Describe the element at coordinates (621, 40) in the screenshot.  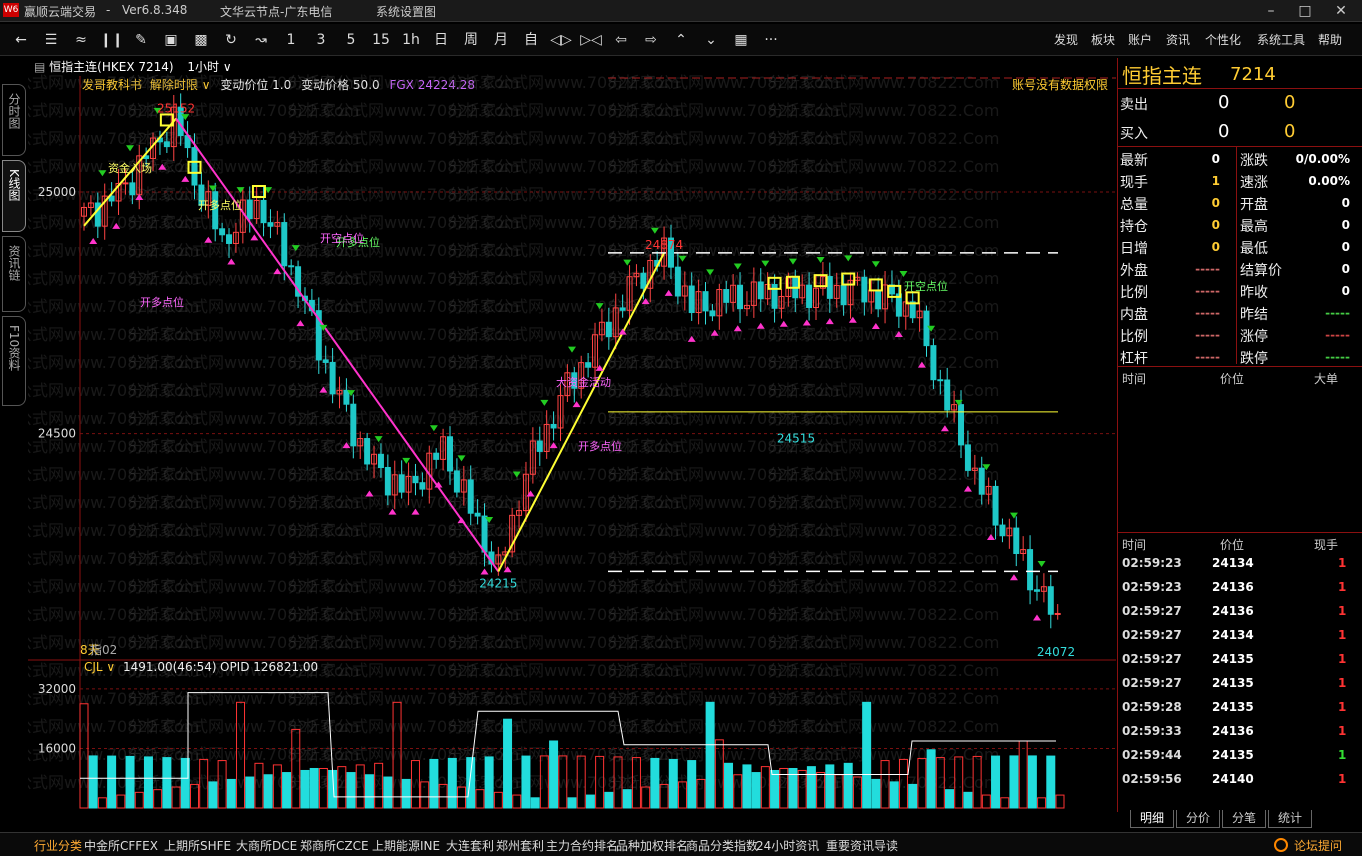
I see `scroll-left-icon: ⇦` at that location.